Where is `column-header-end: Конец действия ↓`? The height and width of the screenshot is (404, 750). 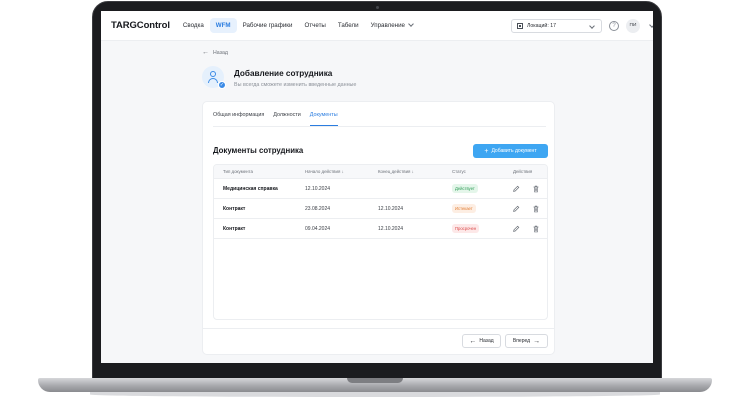 column-header-end: Конец действия ↓ is located at coordinates (396, 171).